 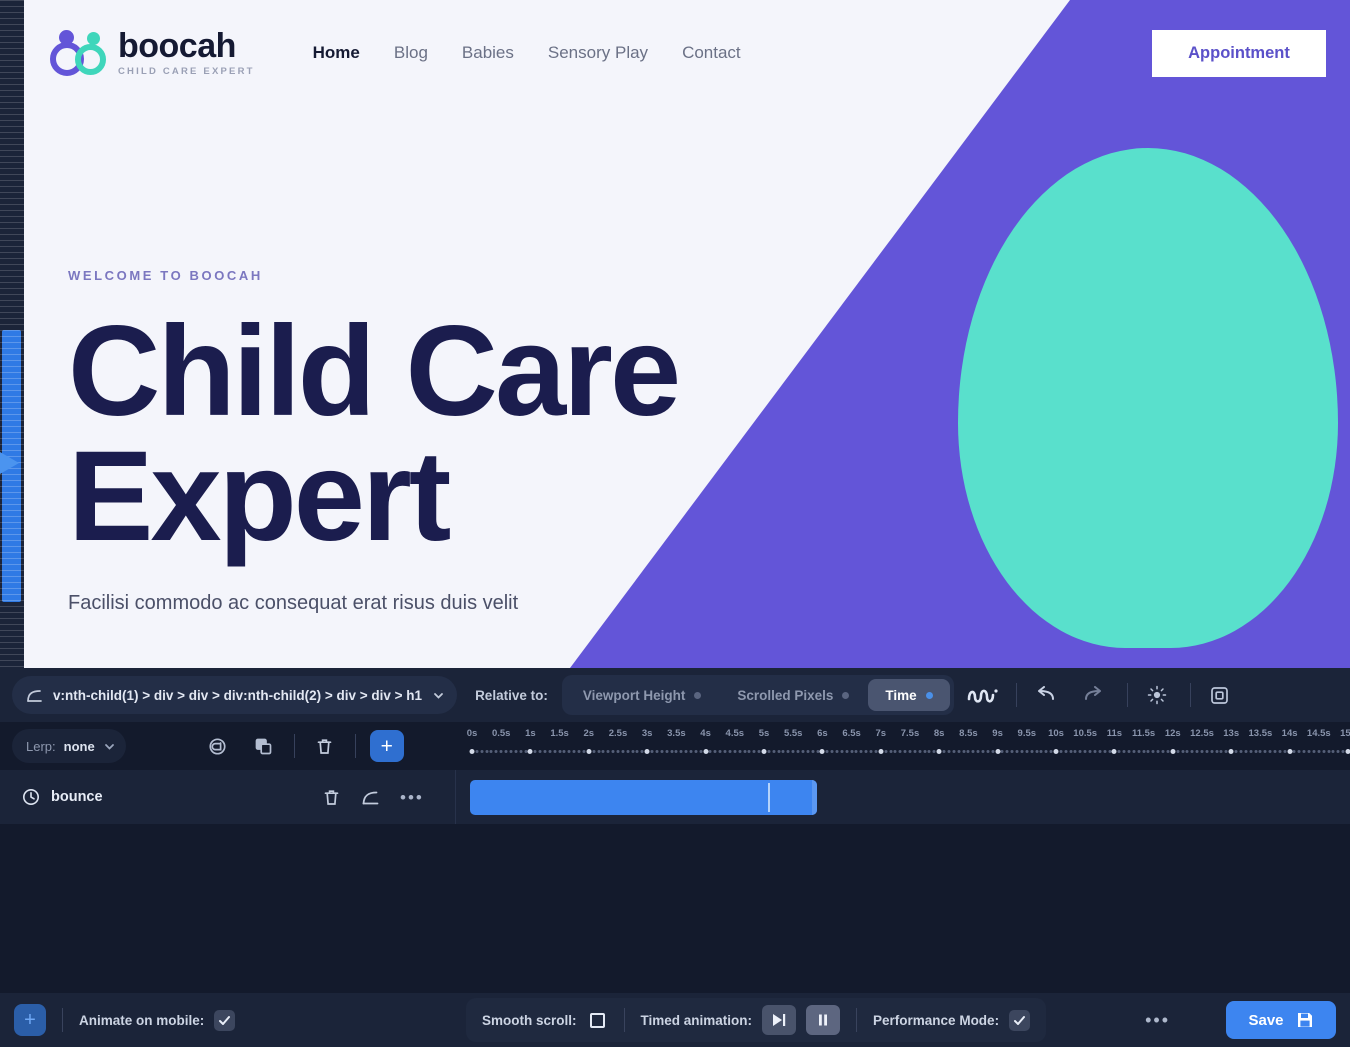 I want to click on lerp-value: none, so click(x=79, y=746).